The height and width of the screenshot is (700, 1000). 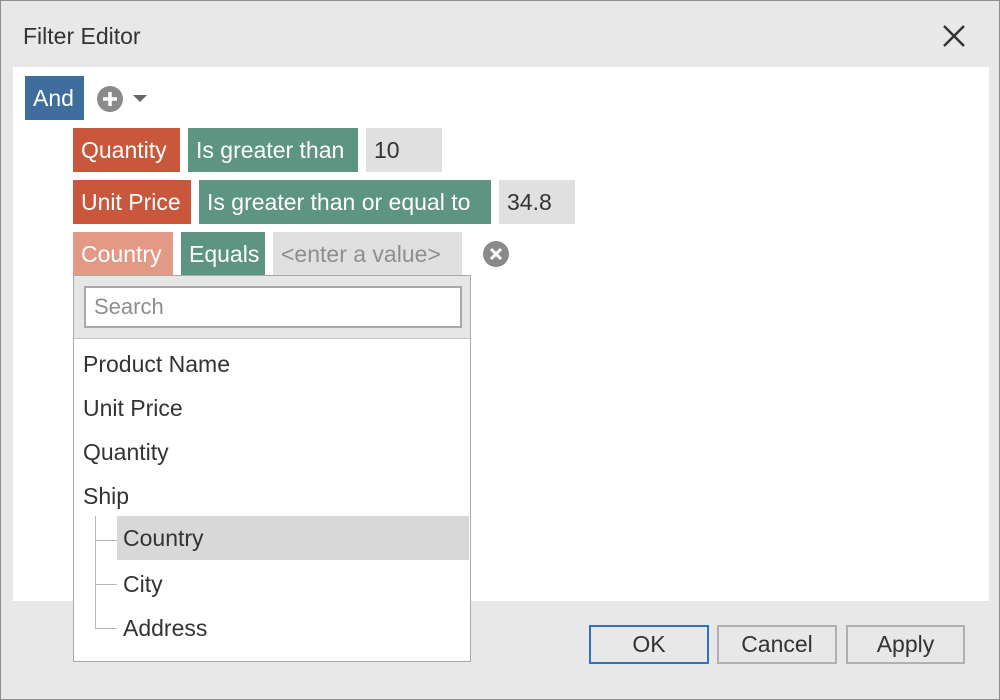 I want to click on cancel-button: Cancel, so click(x=777, y=644).